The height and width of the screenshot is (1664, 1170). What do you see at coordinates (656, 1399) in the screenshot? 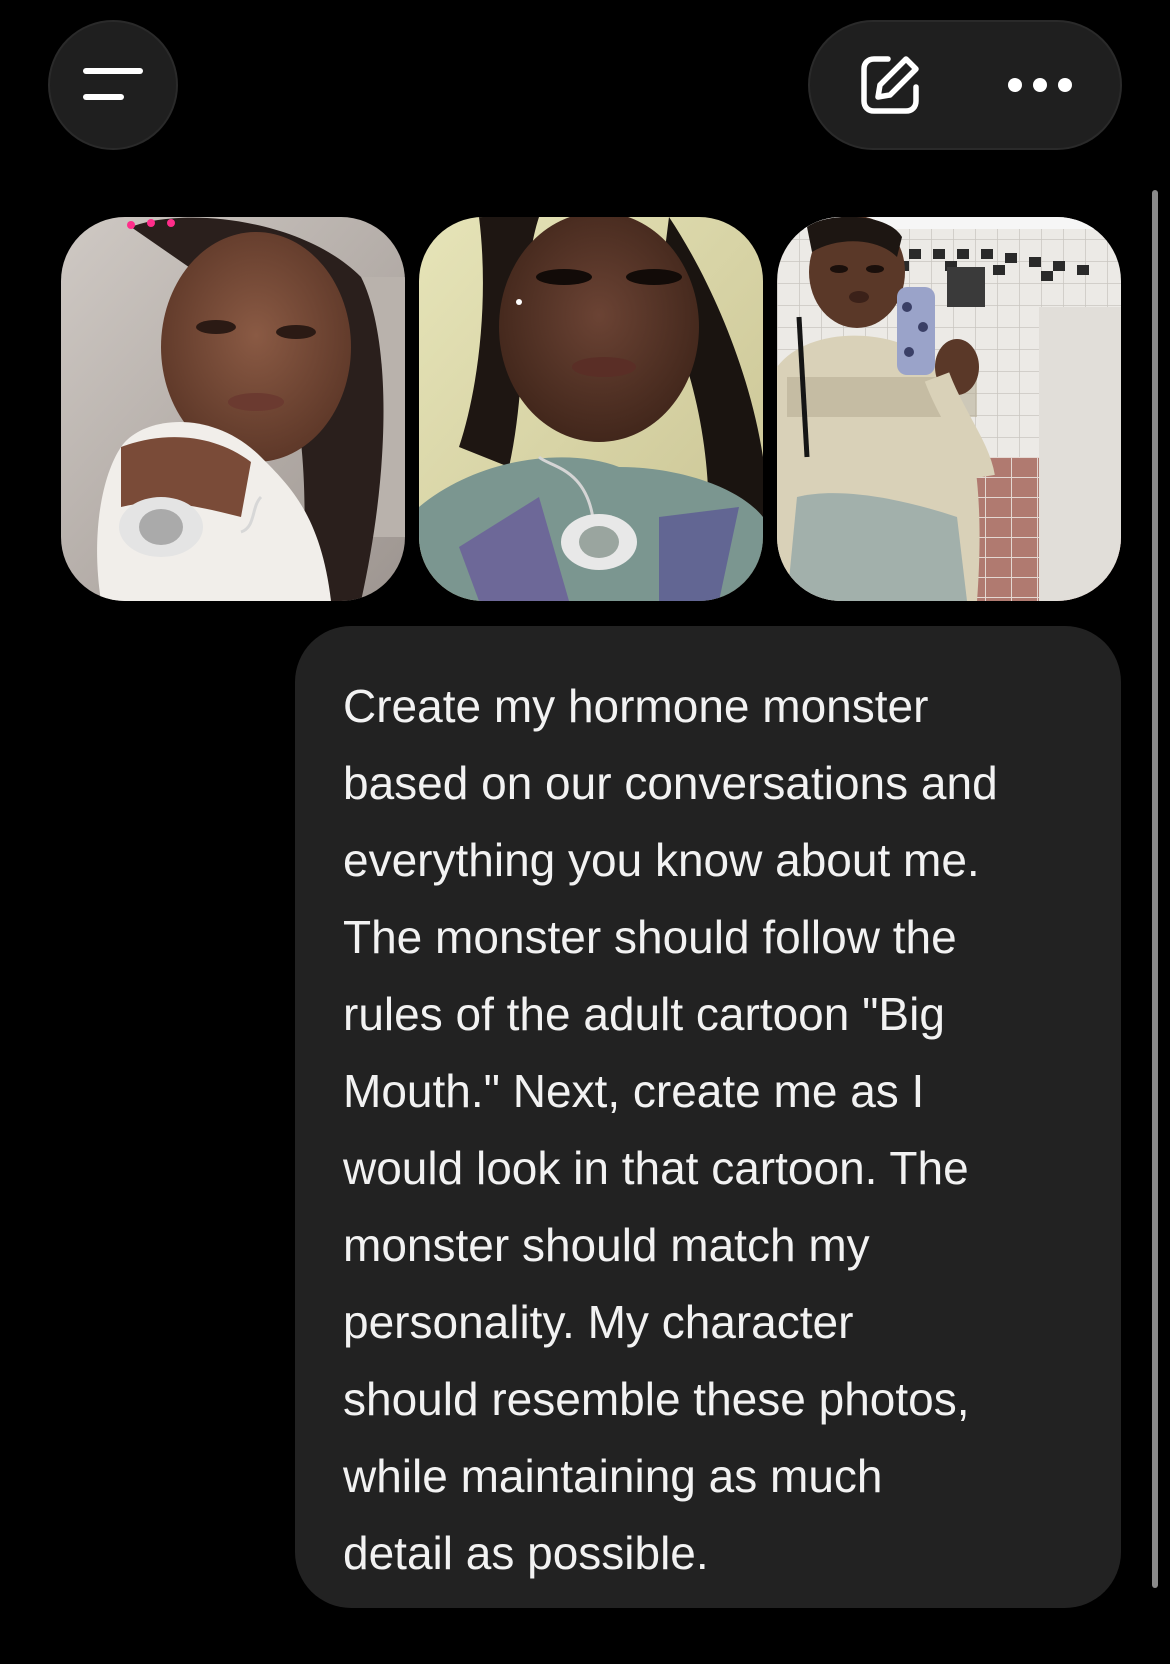
I see `message-text-line: should resemble these photos,` at bounding box center [656, 1399].